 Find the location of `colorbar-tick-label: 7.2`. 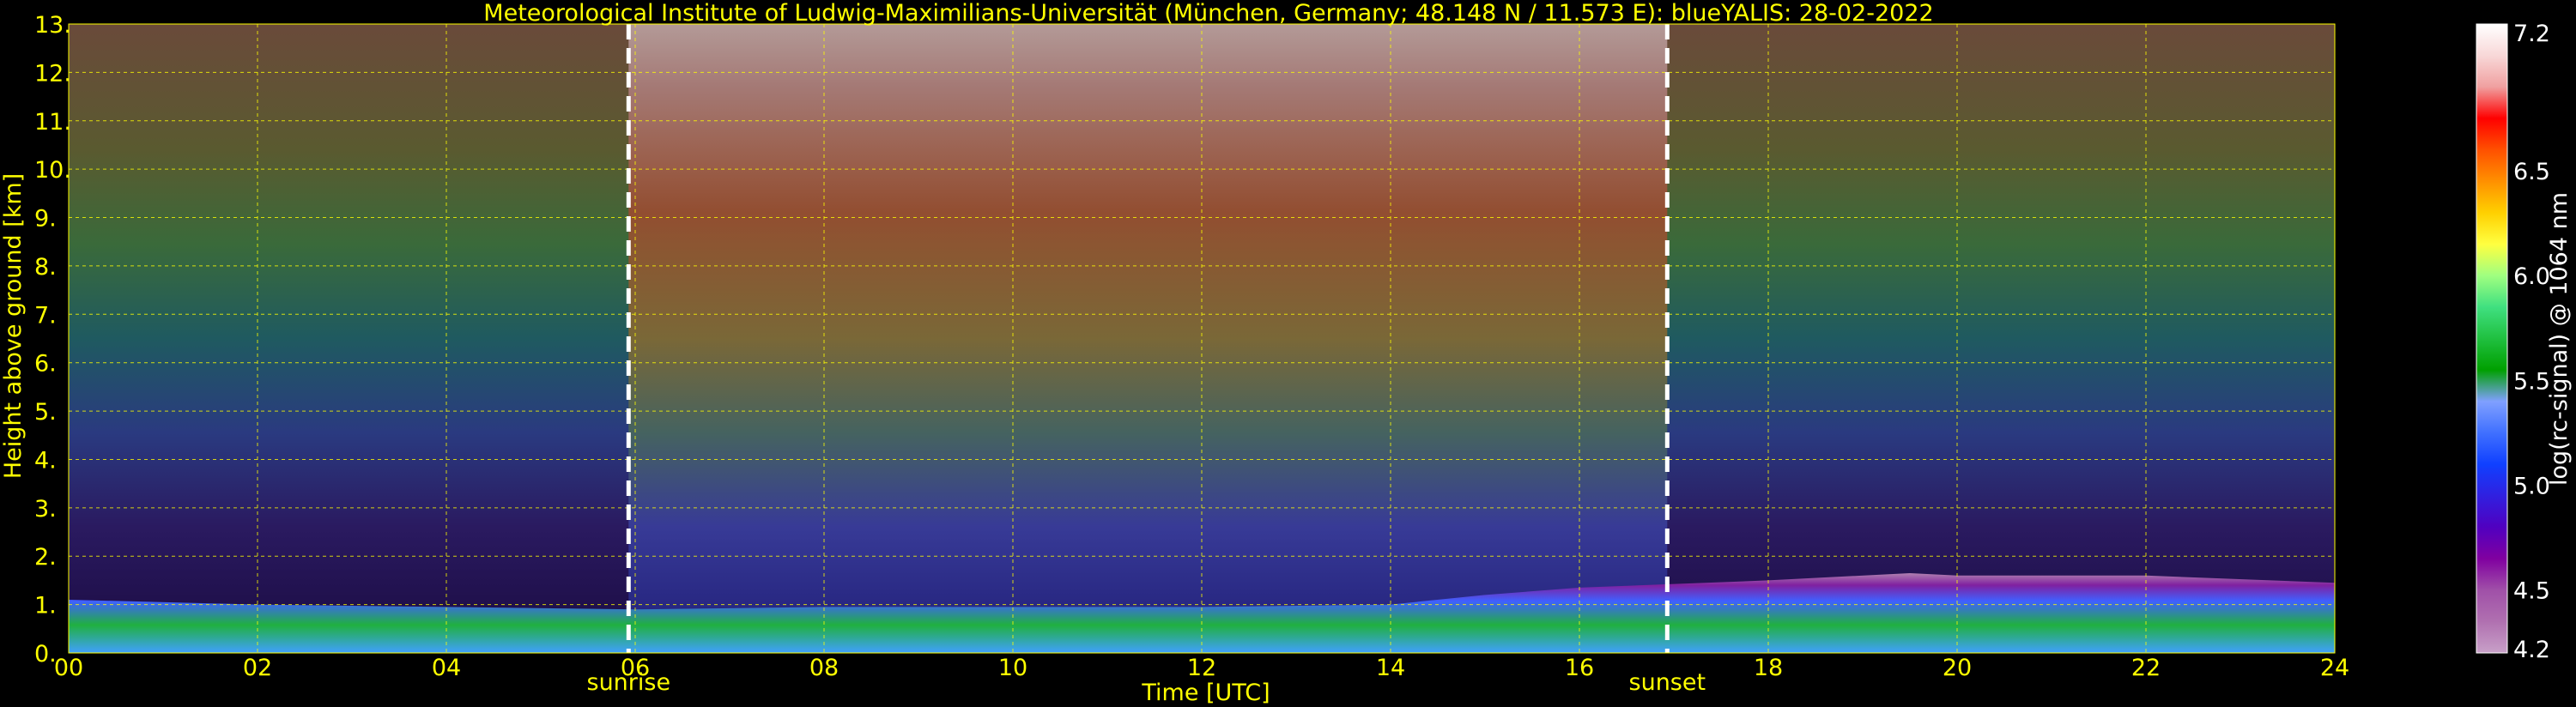

colorbar-tick-label: 7.2 is located at coordinates (2531, 34).